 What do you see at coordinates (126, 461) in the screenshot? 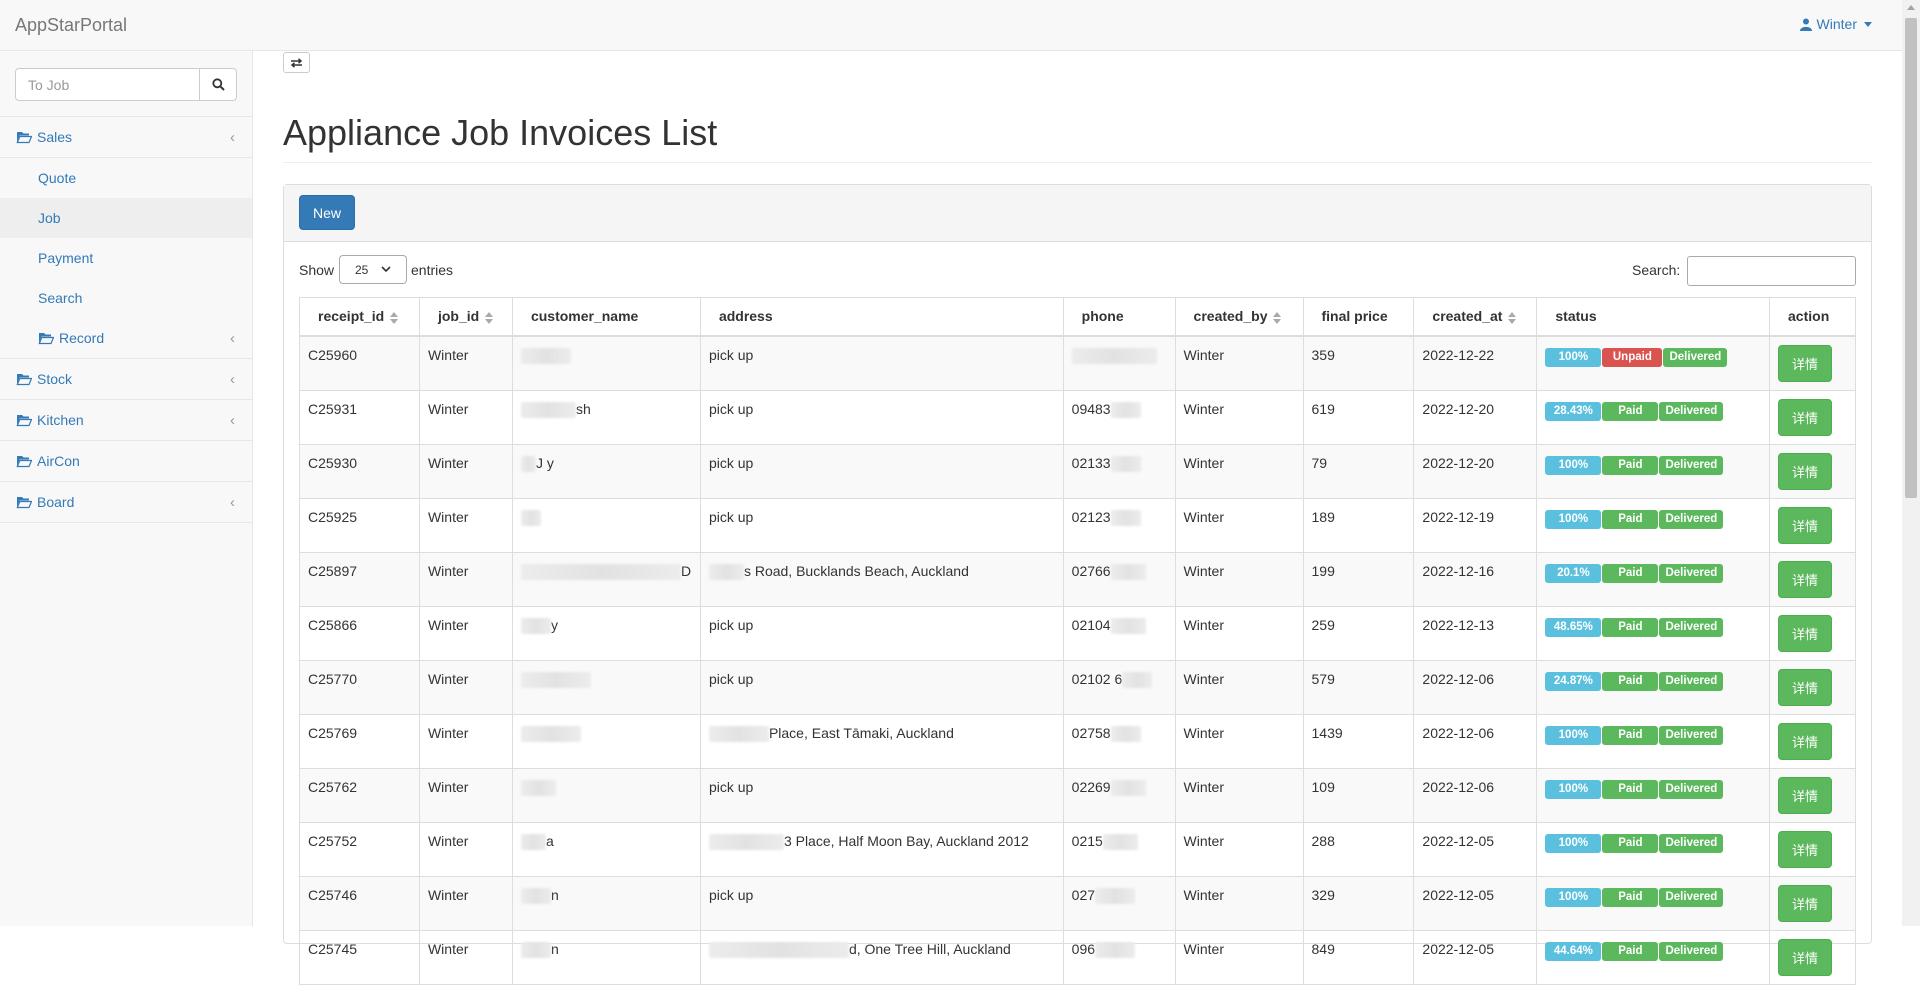
I see `sidebar-item-aircon: AirCon` at bounding box center [126, 461].